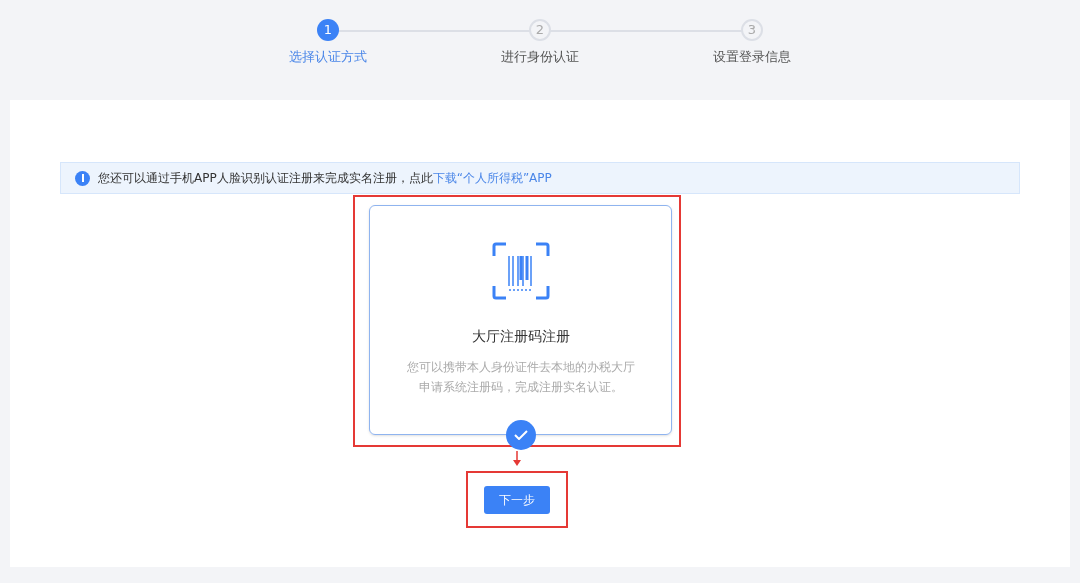 The width and height of the screenshot is (1080, 583). What do you see at coordinates (540, 57) in the screenshot?
I see `step-label: 进行身份认证` at bounding box center [540, 57].